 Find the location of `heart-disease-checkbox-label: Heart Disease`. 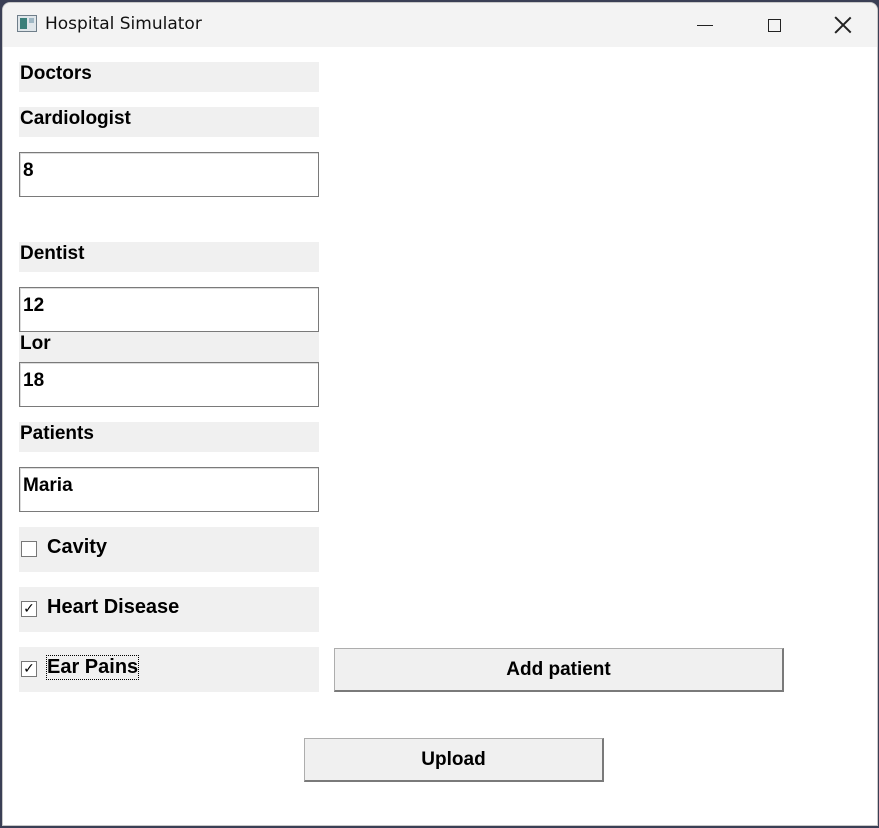

heart-disease-checkbox-label: Heart Disease is located at coordinates (113, 607).